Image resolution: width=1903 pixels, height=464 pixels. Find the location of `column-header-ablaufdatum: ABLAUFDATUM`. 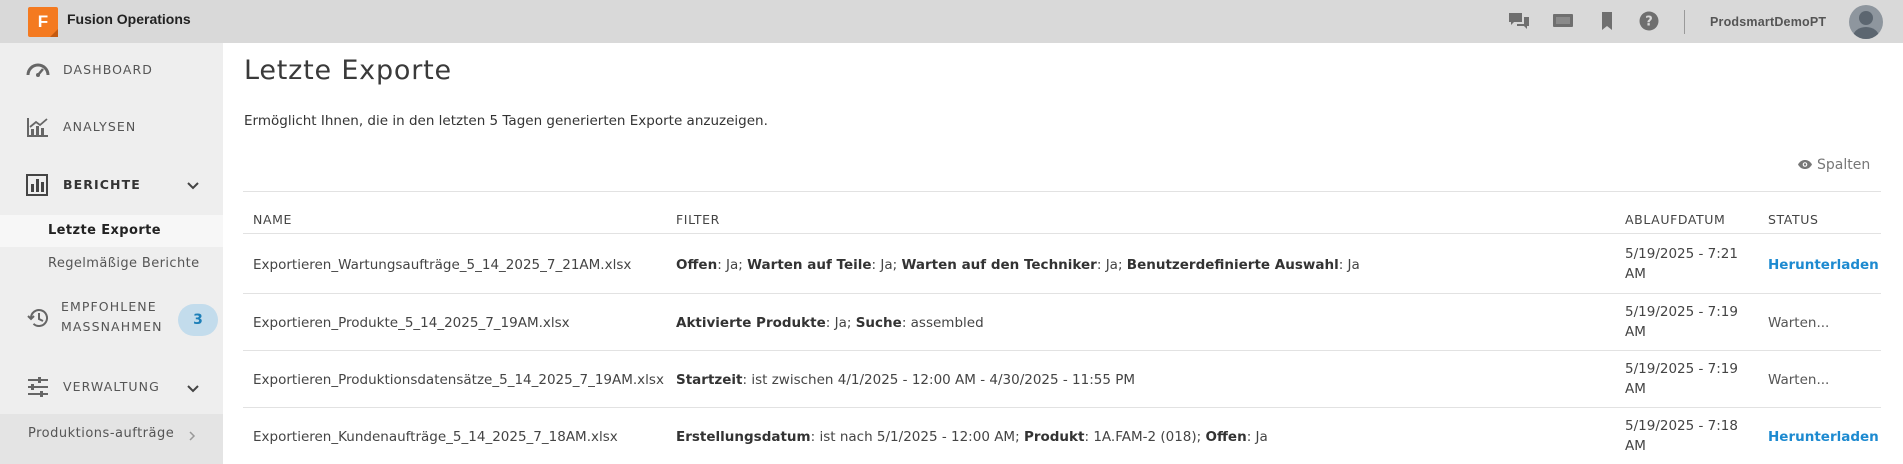

column-header-ablaufdatum: ABLAUFDATUM is located at coordinates (1675, 219).